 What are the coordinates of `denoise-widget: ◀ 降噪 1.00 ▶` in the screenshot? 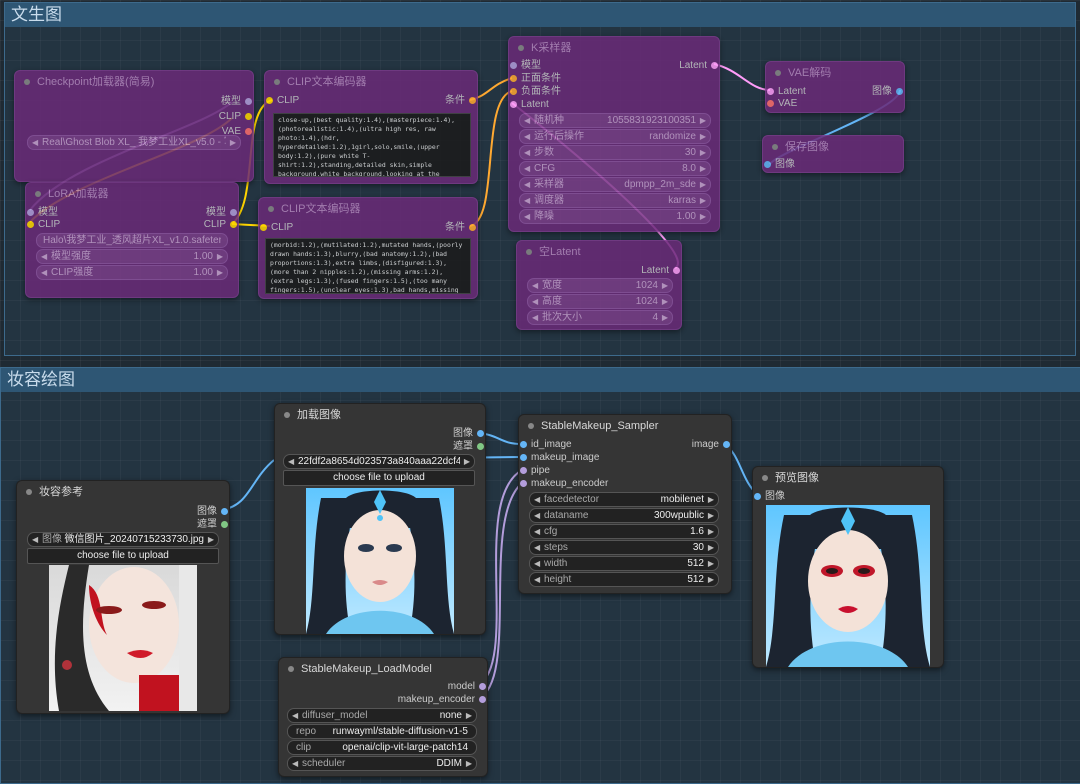 It's located at (615, 216).